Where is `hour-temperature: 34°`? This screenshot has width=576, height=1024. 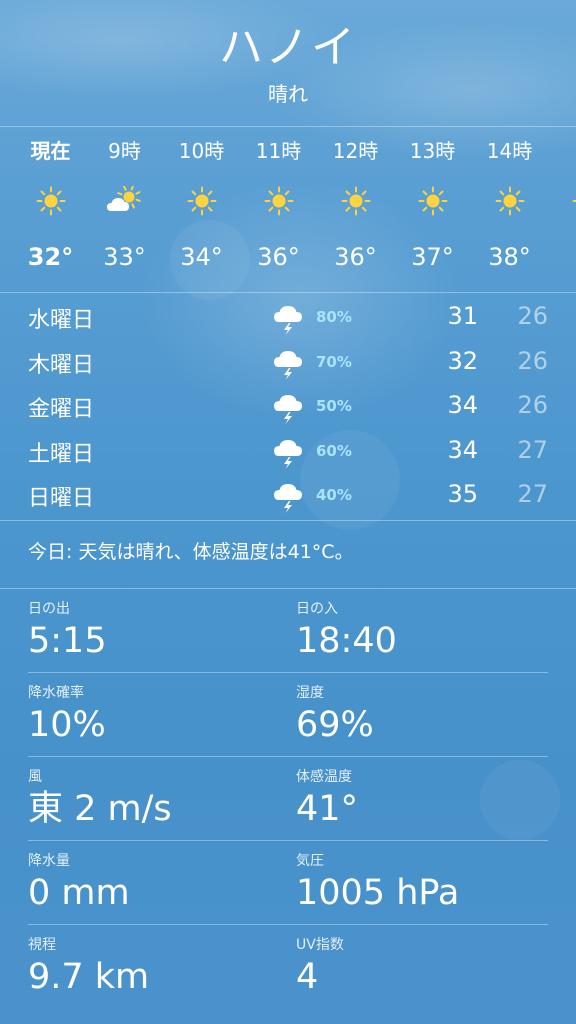 hour-temperature: 34° is located at coordinates (201, 257).